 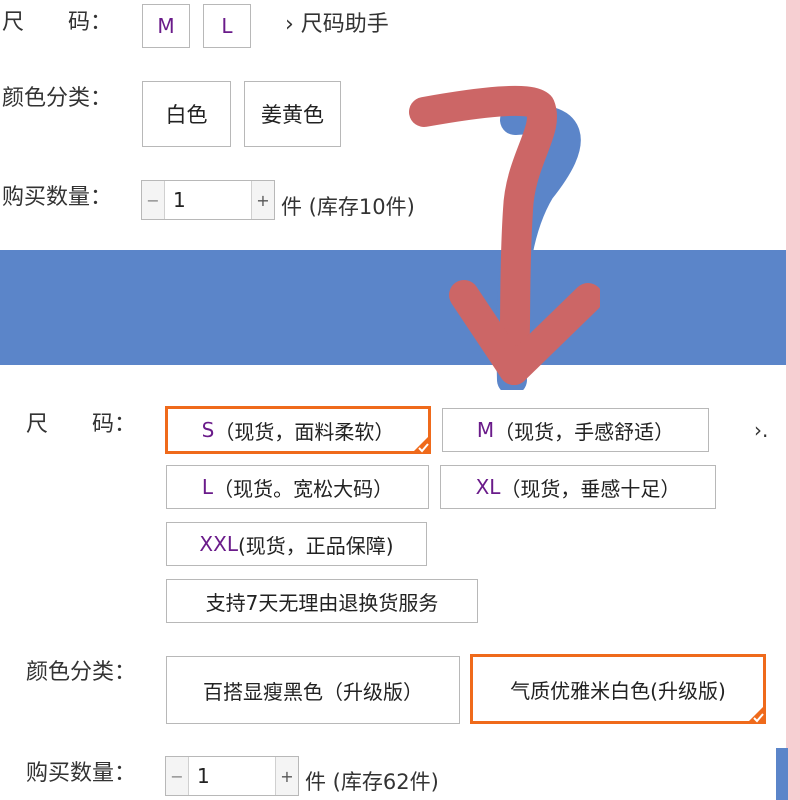 I want to click on stock-text-top: 件 (库存10件), so click(x=348, y=207).